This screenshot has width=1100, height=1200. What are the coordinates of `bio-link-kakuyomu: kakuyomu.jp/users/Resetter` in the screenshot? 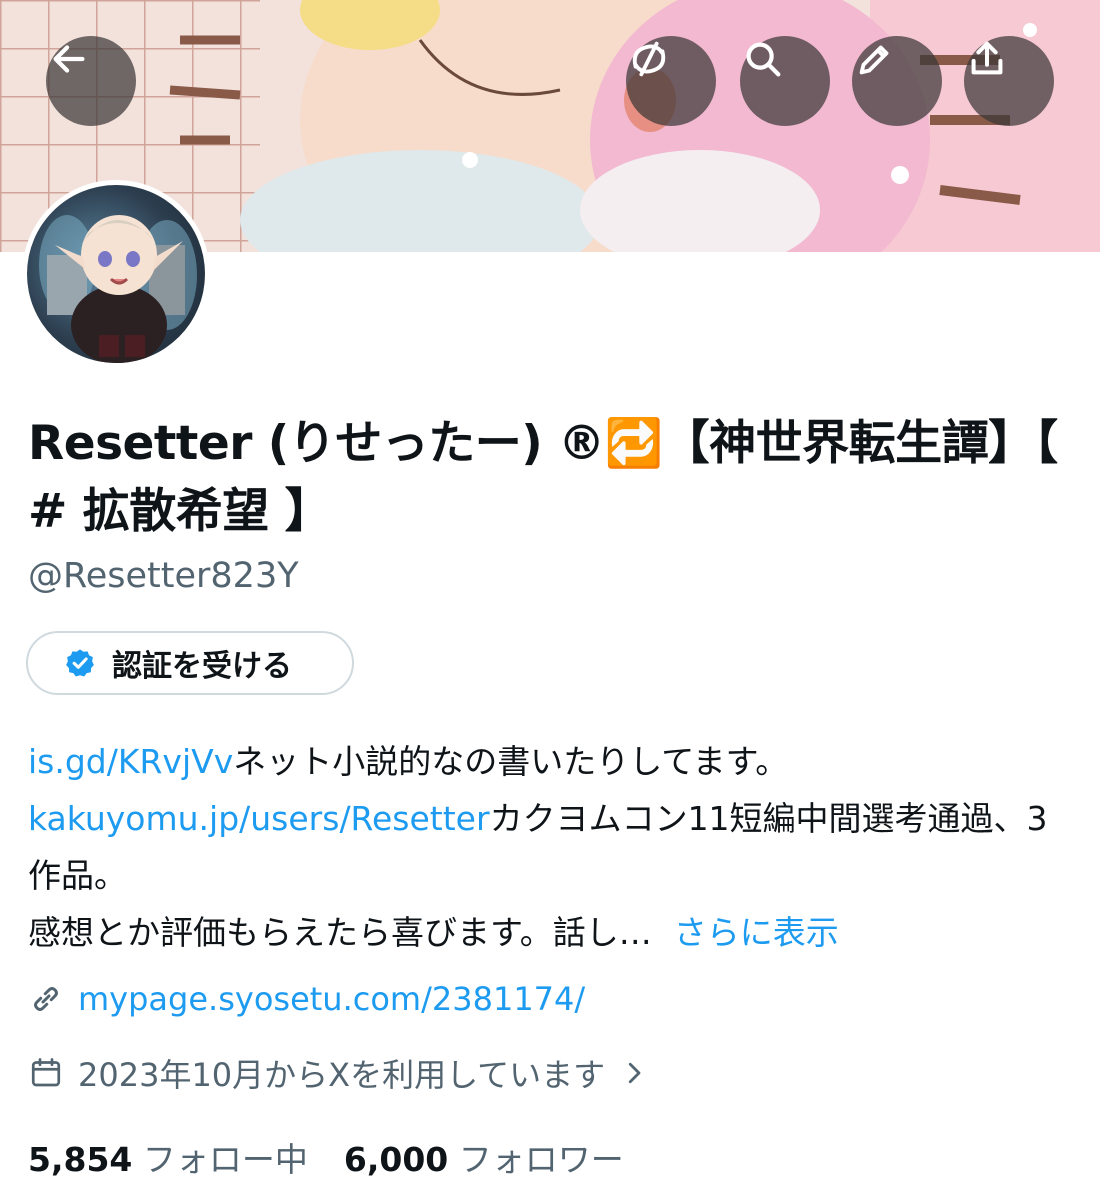 It's located at (259, 818).